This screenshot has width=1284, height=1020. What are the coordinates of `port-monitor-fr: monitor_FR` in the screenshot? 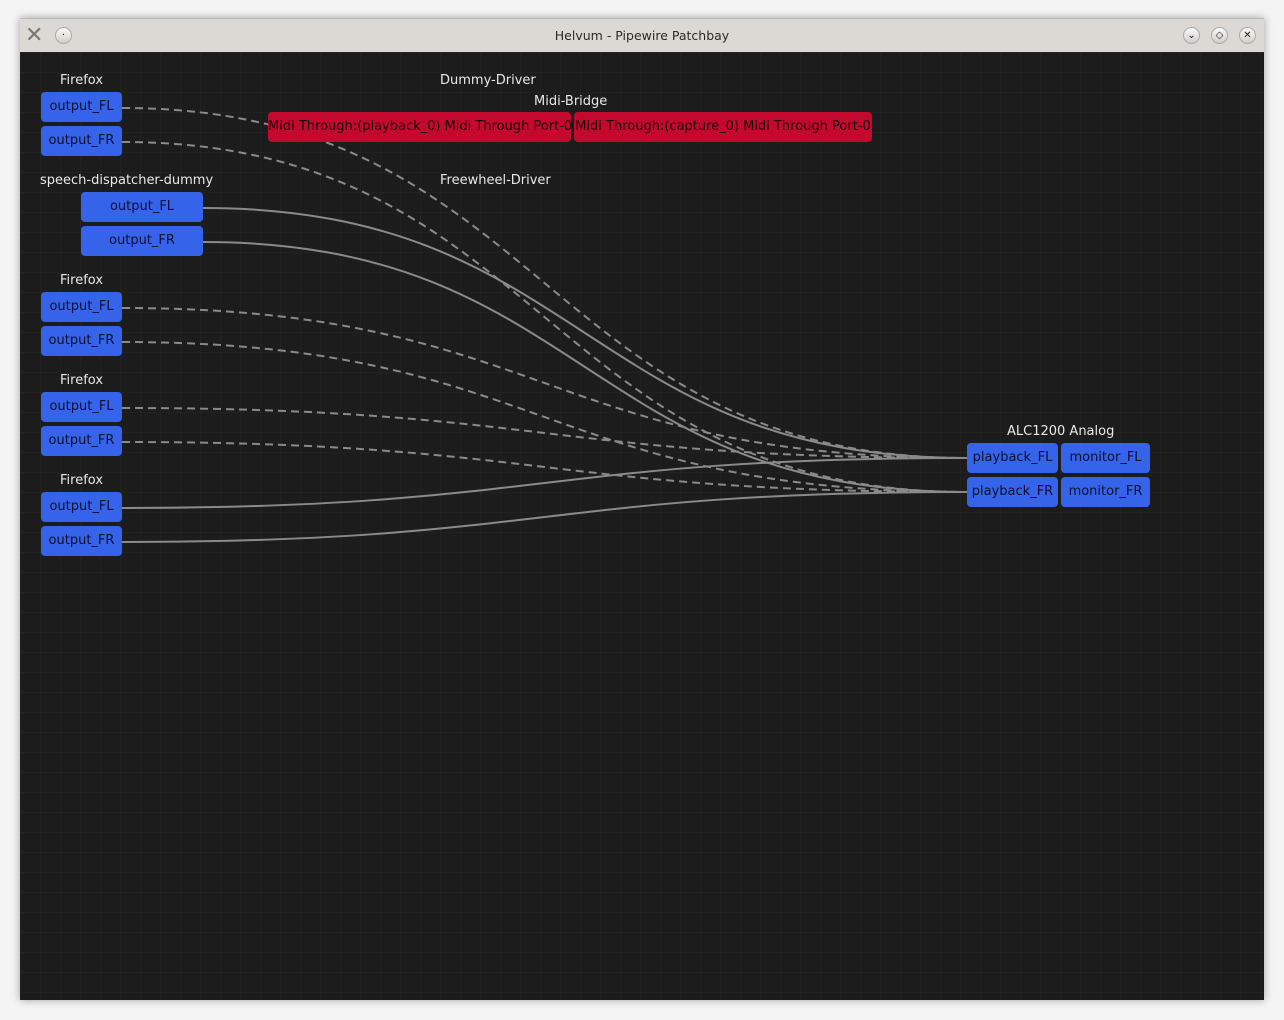 It's located at (1105, 492).